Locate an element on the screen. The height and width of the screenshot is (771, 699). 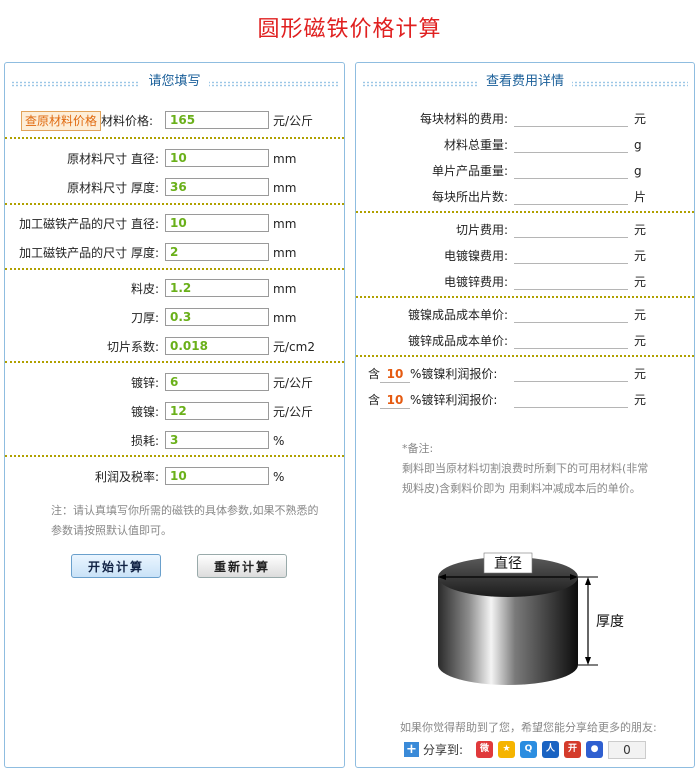
result-panel-title: 查看费用详情 is located at coordinates (524, 82).